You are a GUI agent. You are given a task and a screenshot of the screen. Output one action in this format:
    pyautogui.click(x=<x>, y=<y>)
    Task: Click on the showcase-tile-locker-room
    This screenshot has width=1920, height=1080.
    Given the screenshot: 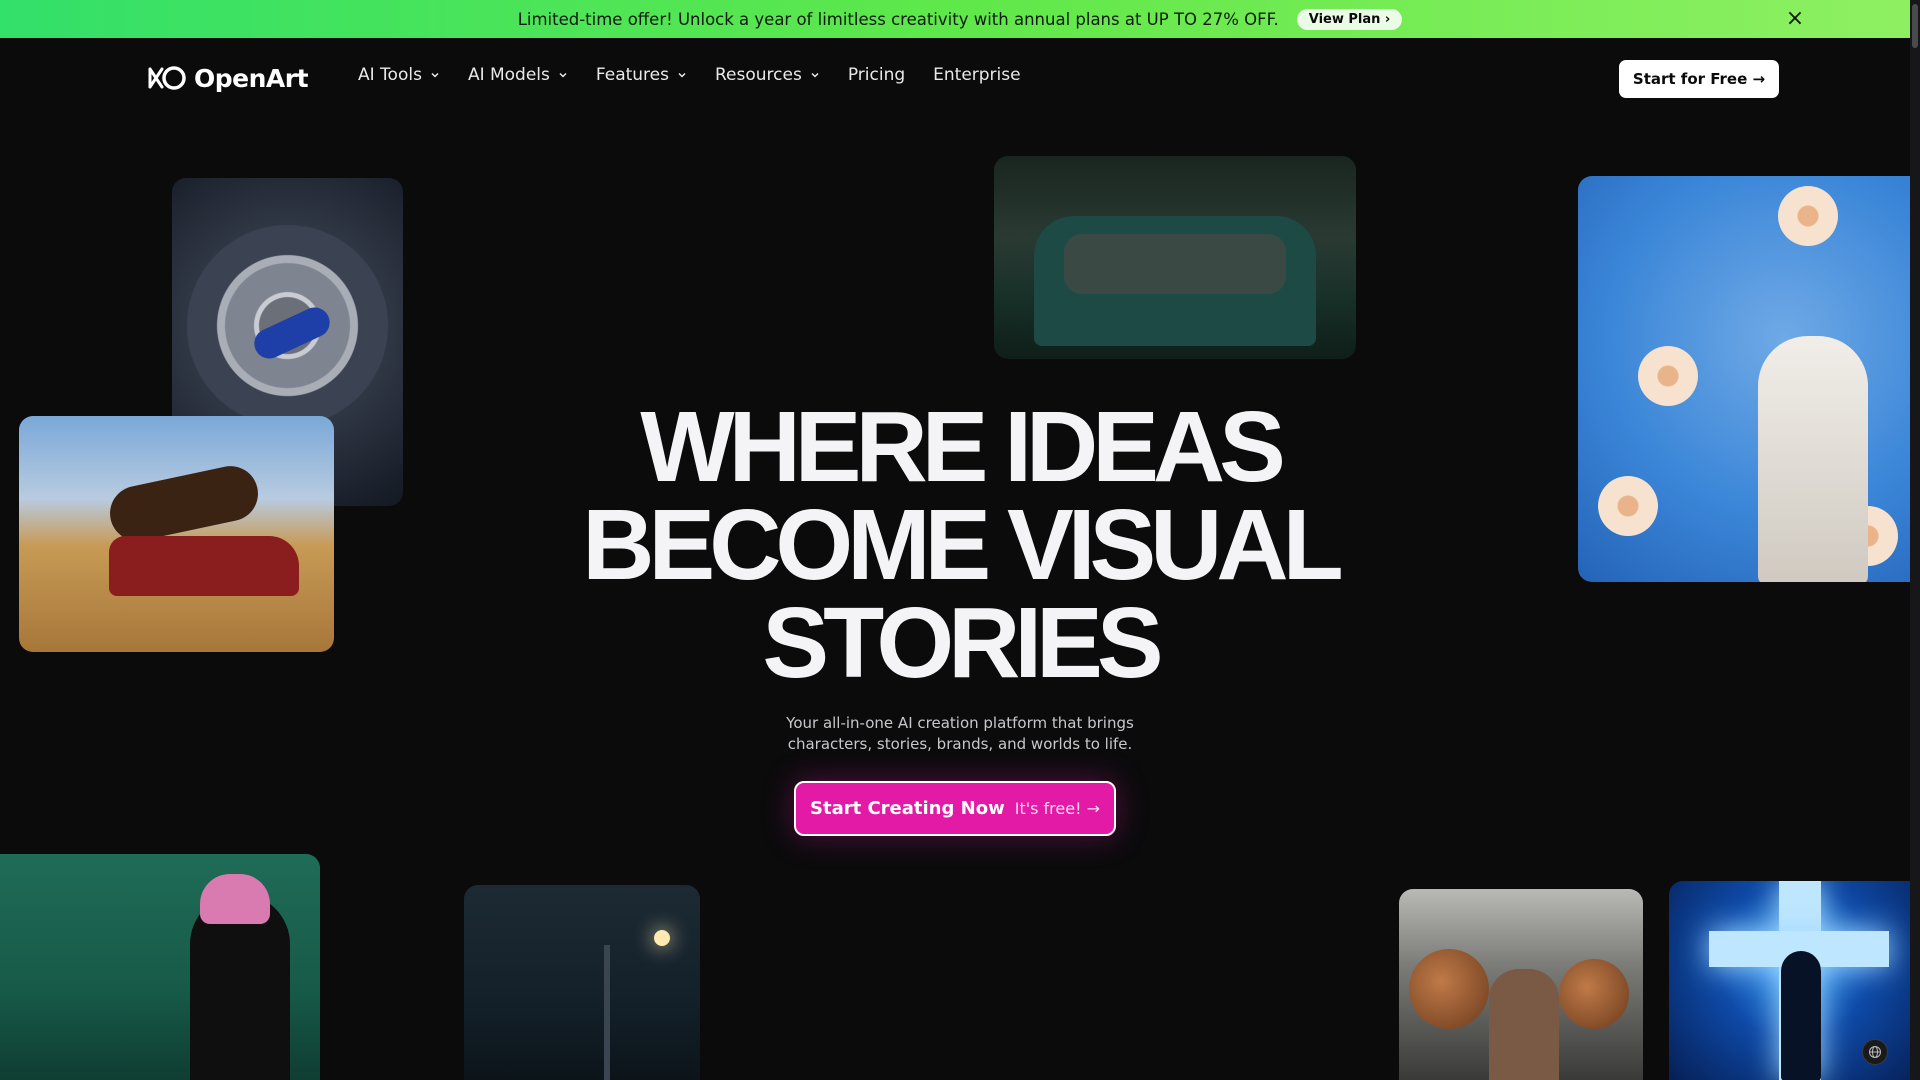 What is the action you would take?
    pyautogui.click(x=160, y=967)
    